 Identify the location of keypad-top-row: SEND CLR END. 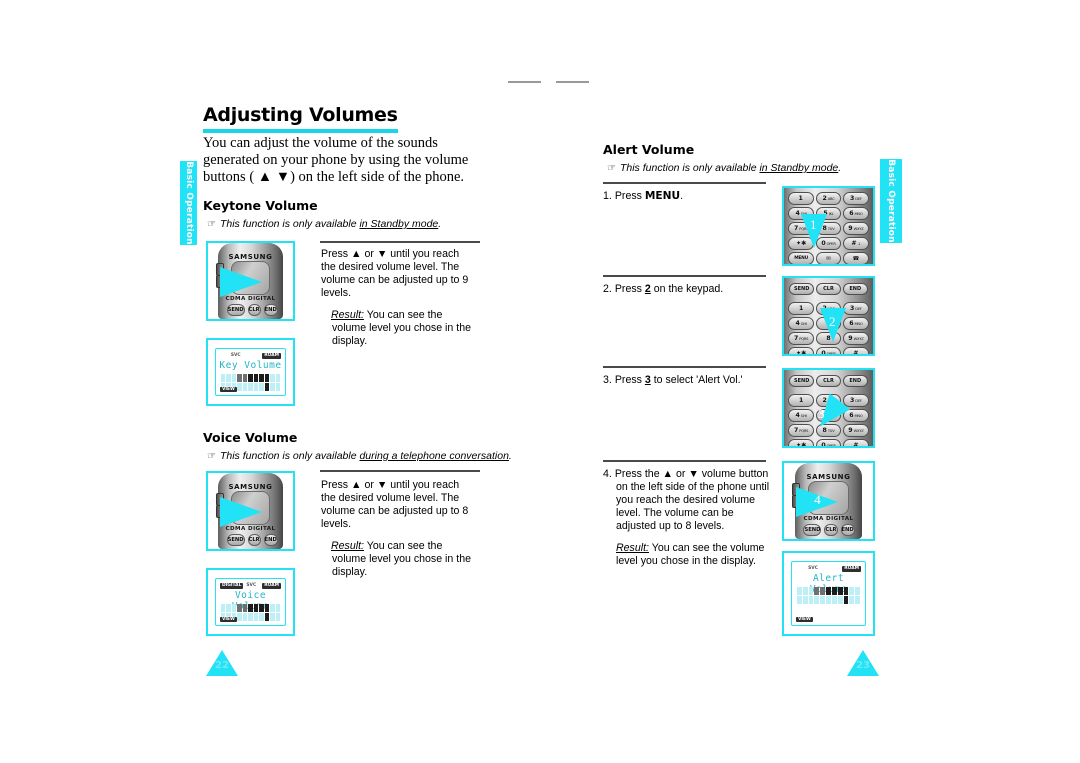
(828, 289).